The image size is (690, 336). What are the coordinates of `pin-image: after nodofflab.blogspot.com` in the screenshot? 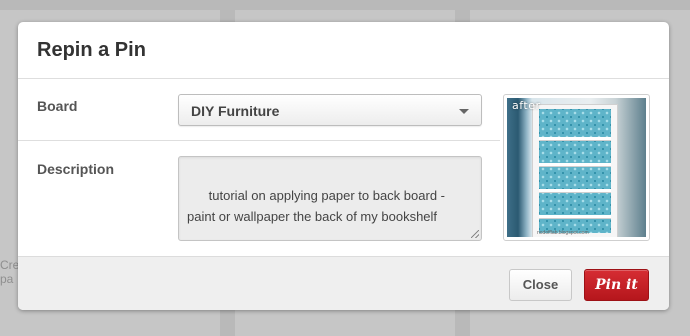 It's located at (576, 167).